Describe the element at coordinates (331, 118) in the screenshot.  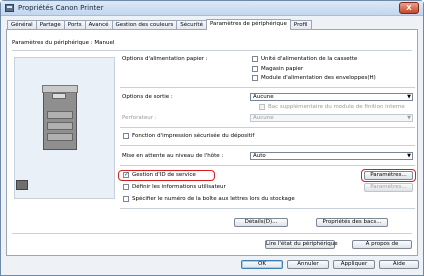
I see `puncher-select: Aucune ▼` at that location.